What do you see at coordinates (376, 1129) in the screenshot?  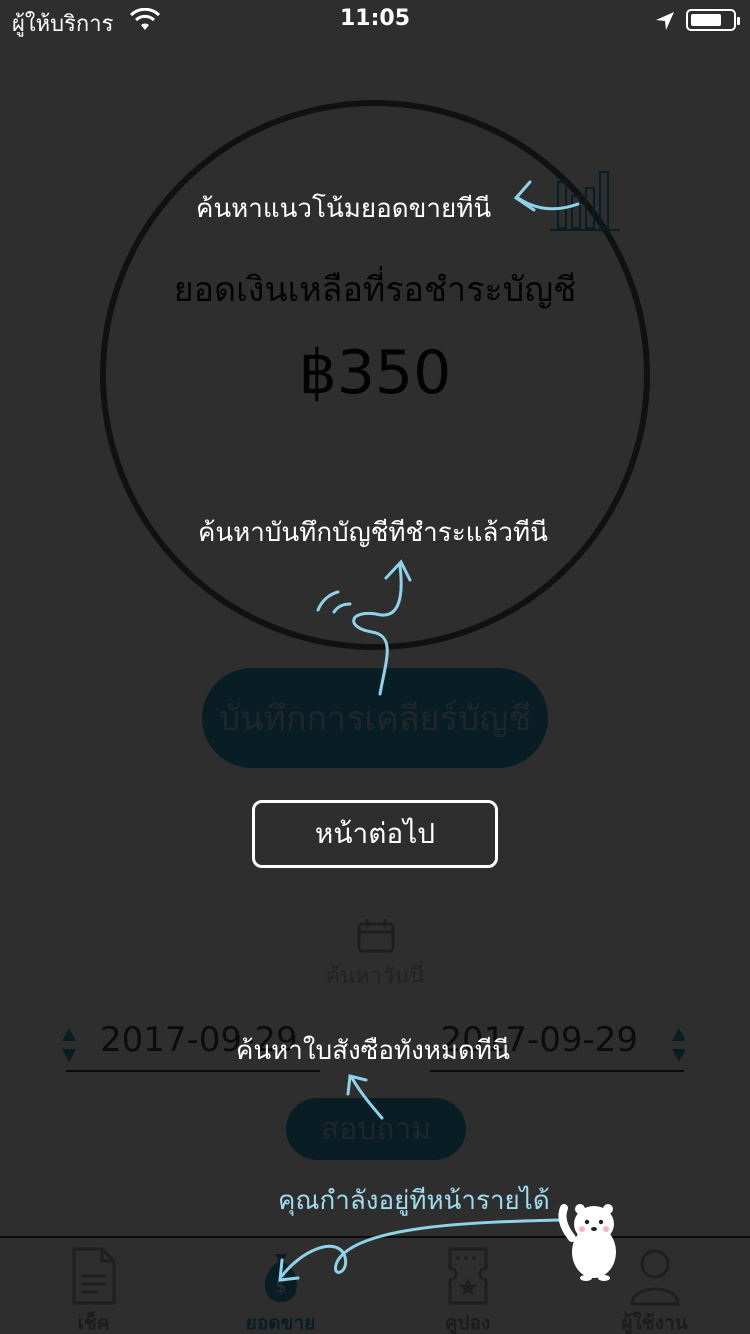 I see `query-button: สอบถาม` at bounding box center [376, 1129].